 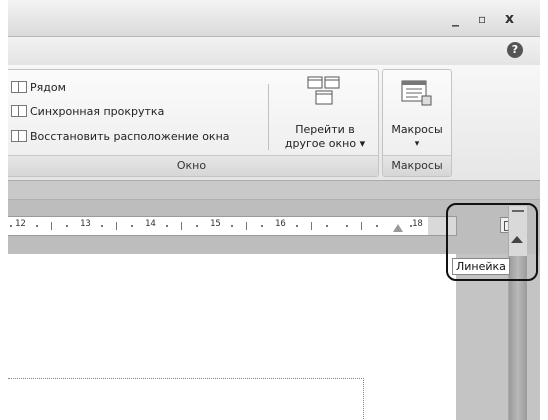 I want to click on reset-window-position-icon, so click(x=19, y=136).